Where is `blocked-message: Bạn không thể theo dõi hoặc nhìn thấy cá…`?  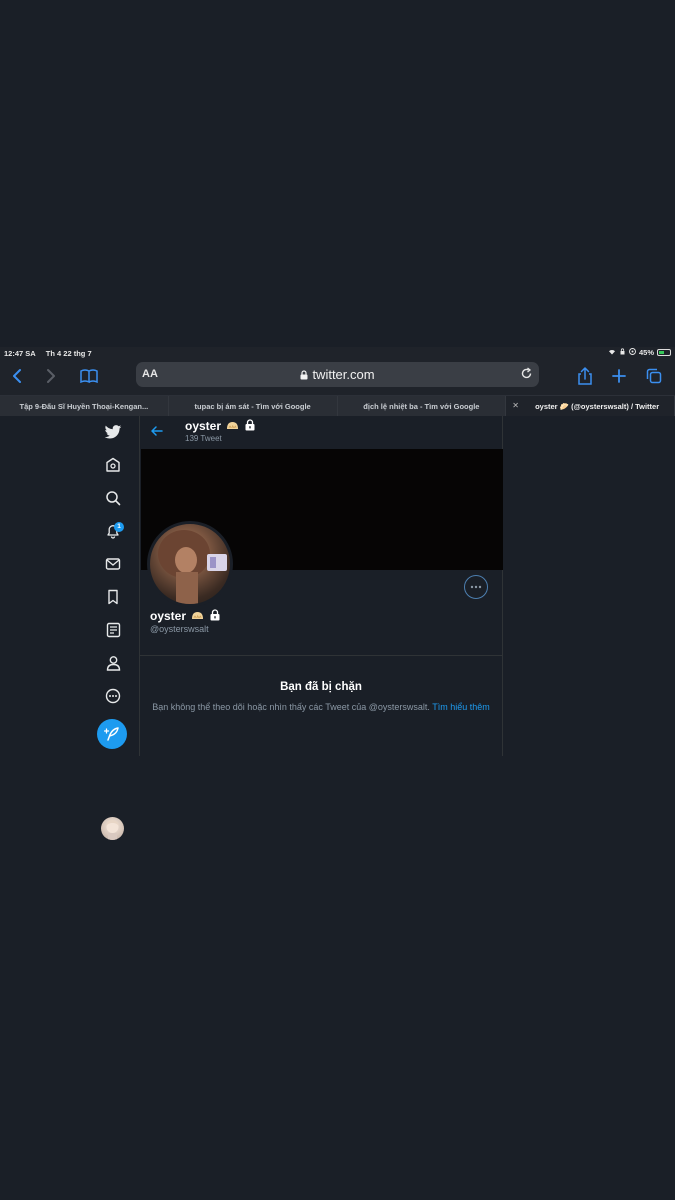
blocked-message: Bạn không thể theo dõi hoặc nhìn thấy cá… is located at coordinates (291, 707).